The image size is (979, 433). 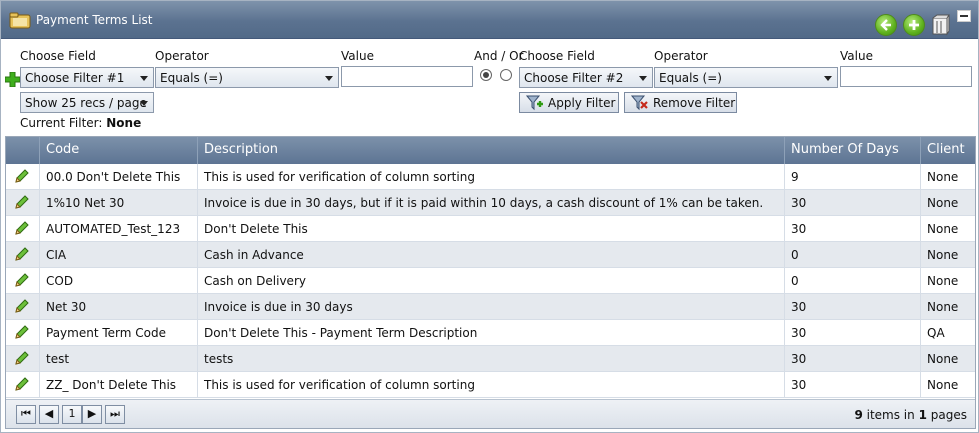 I want to click on cell-description: Cash in Advance, so click(x=490, y=254).